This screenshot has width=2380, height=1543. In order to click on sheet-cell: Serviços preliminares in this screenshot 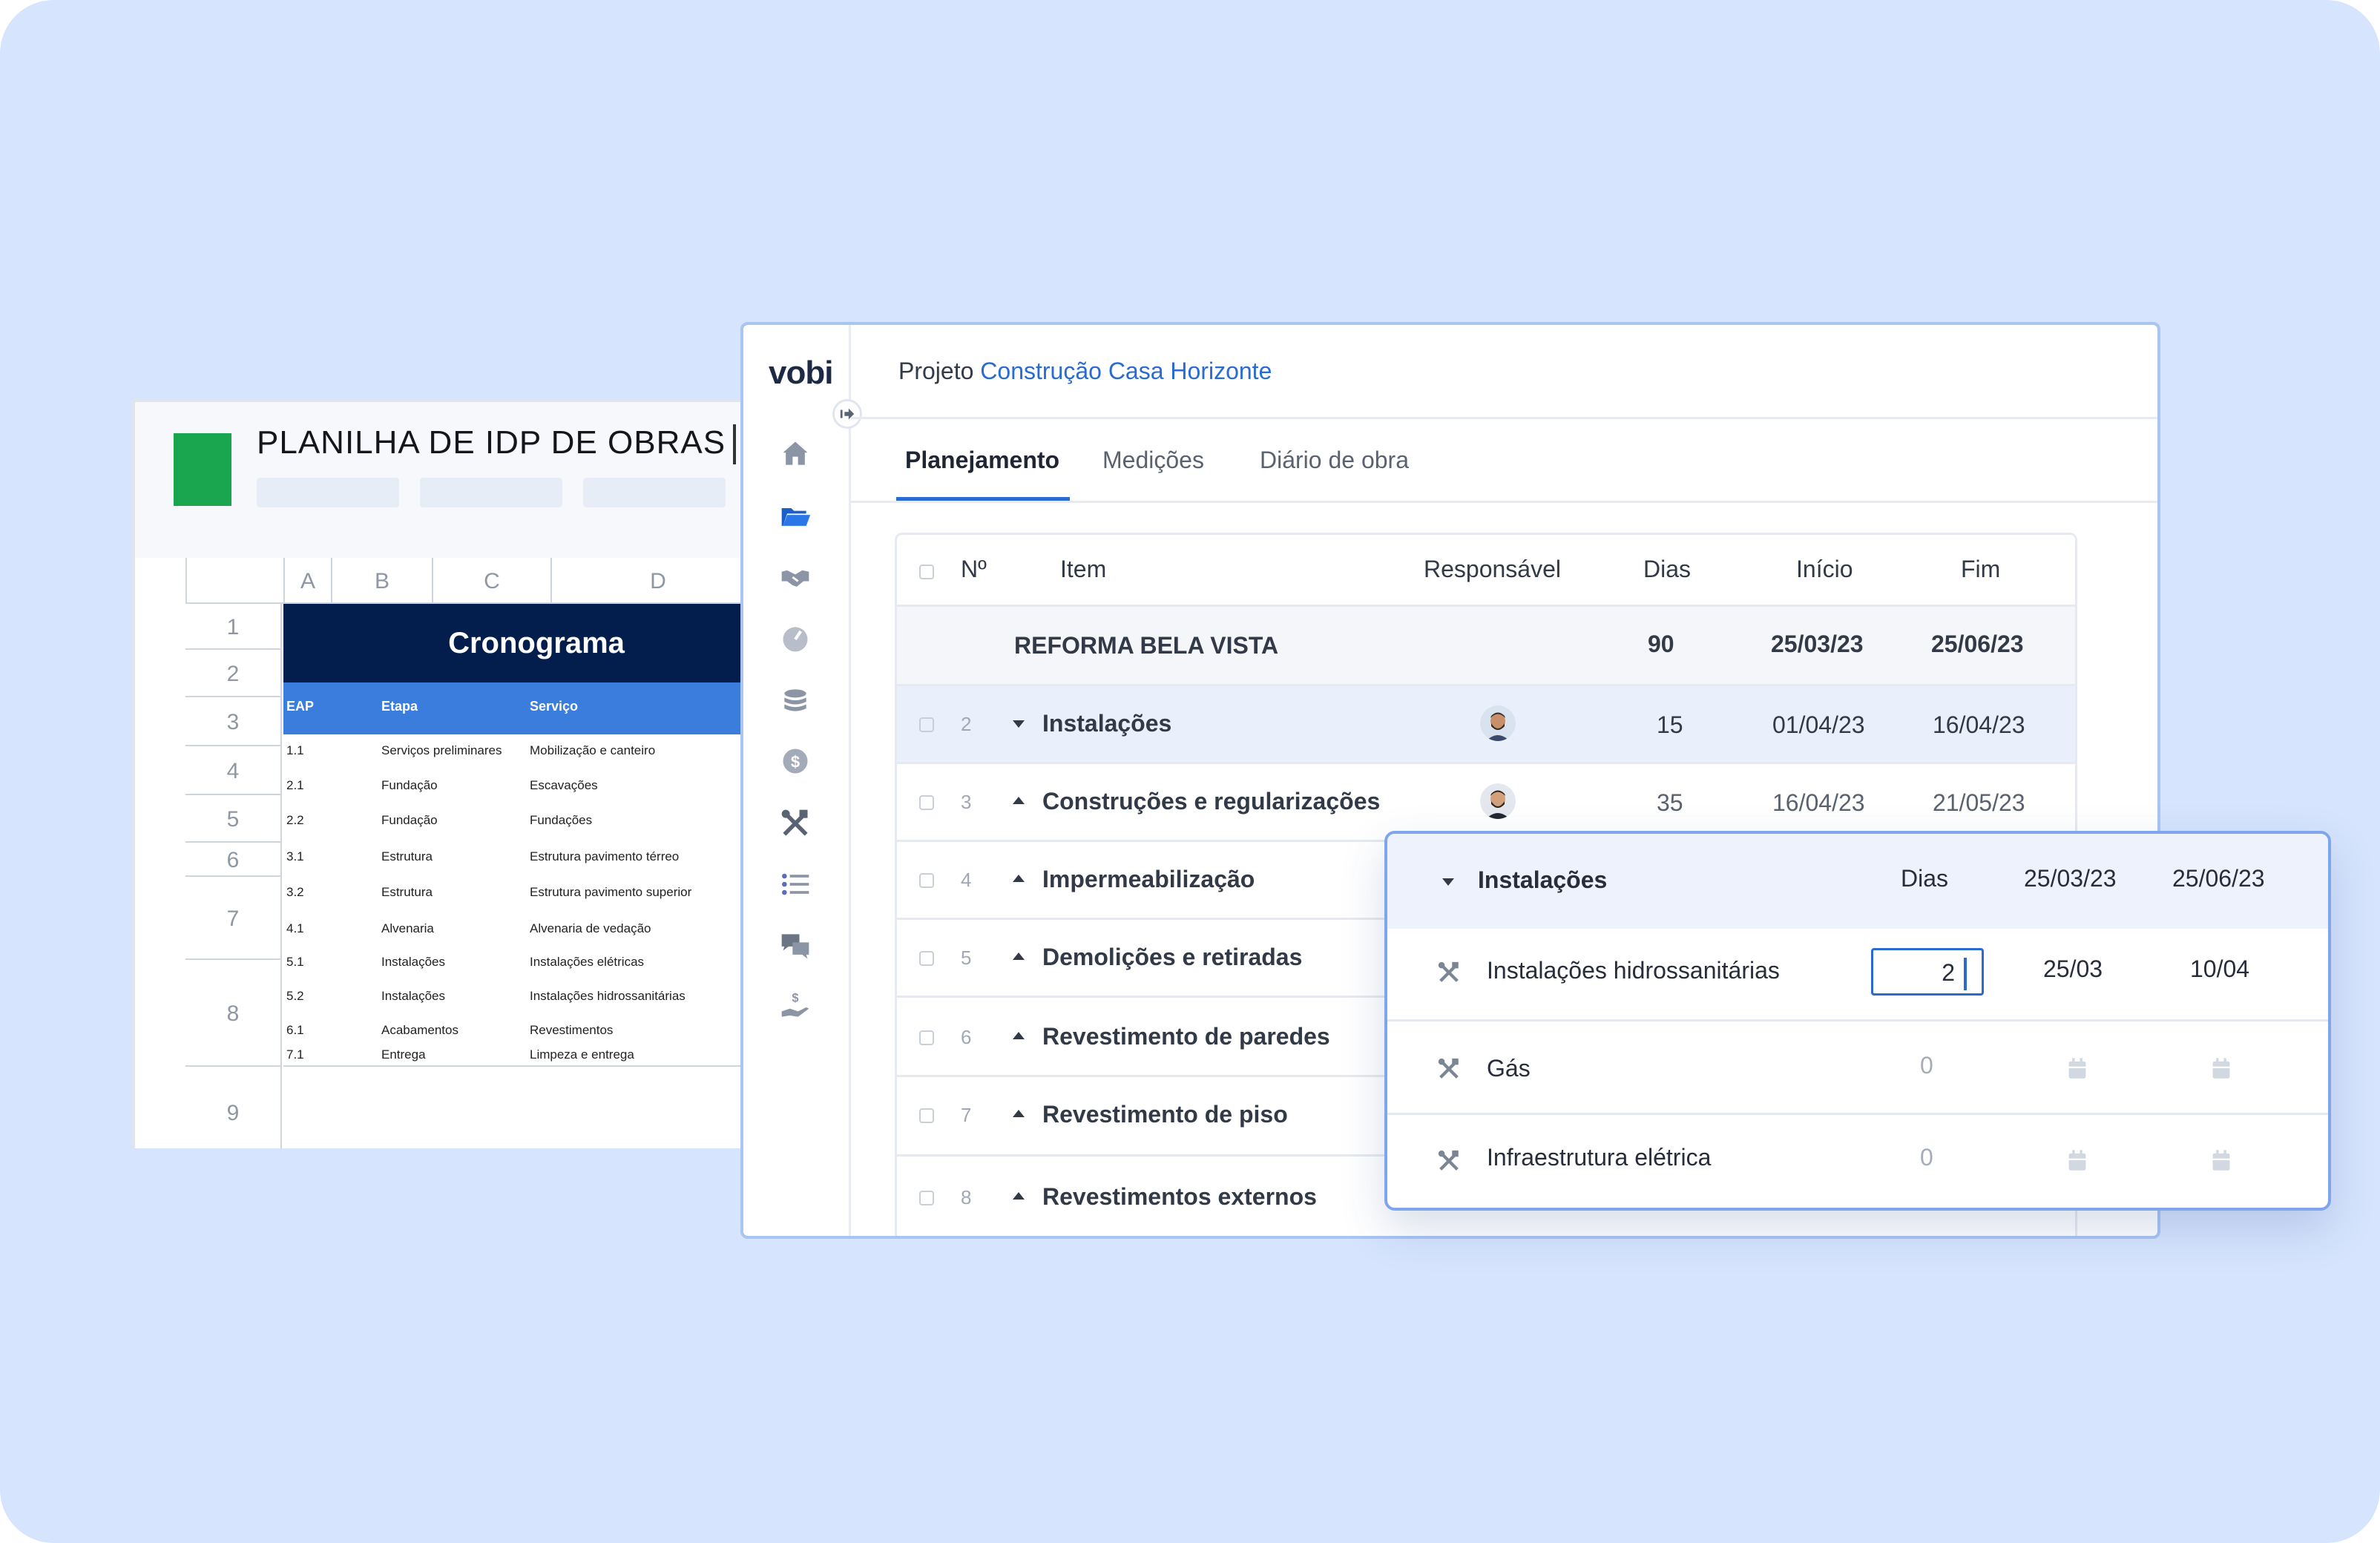, I will do `click(441, 750)`.